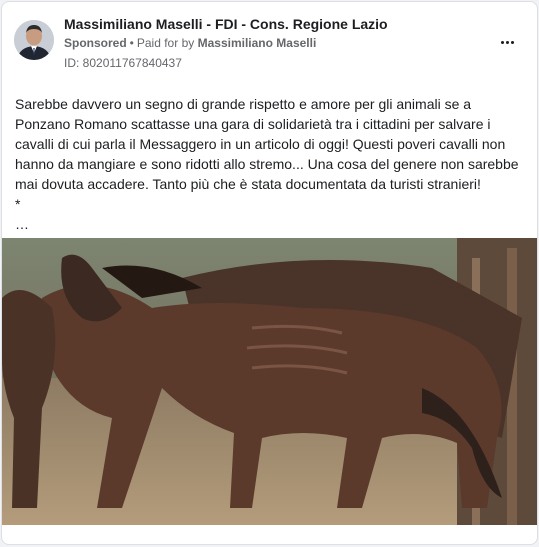 The width and height of the screenshot is (539, 547). Describe the element at coordinates (95, 43) in the screenshot. I see `sponsored-label: Sponsored` at that location.